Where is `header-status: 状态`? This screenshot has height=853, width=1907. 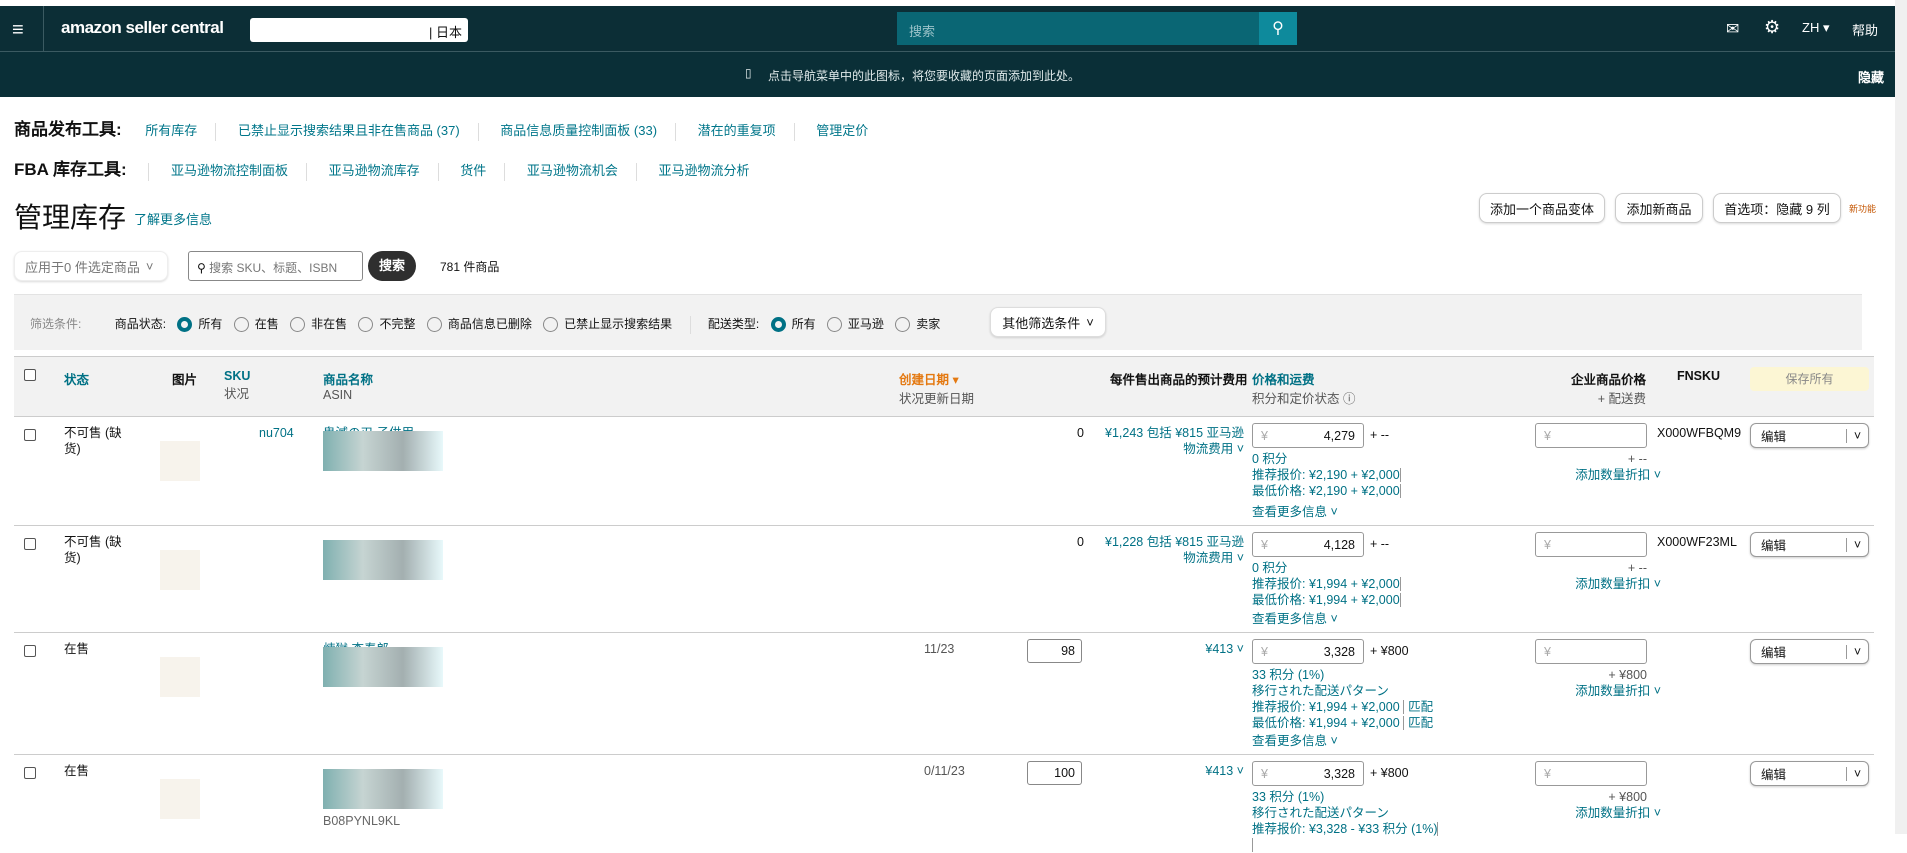
header-status: 状态 is located at coordinates (76, 378).